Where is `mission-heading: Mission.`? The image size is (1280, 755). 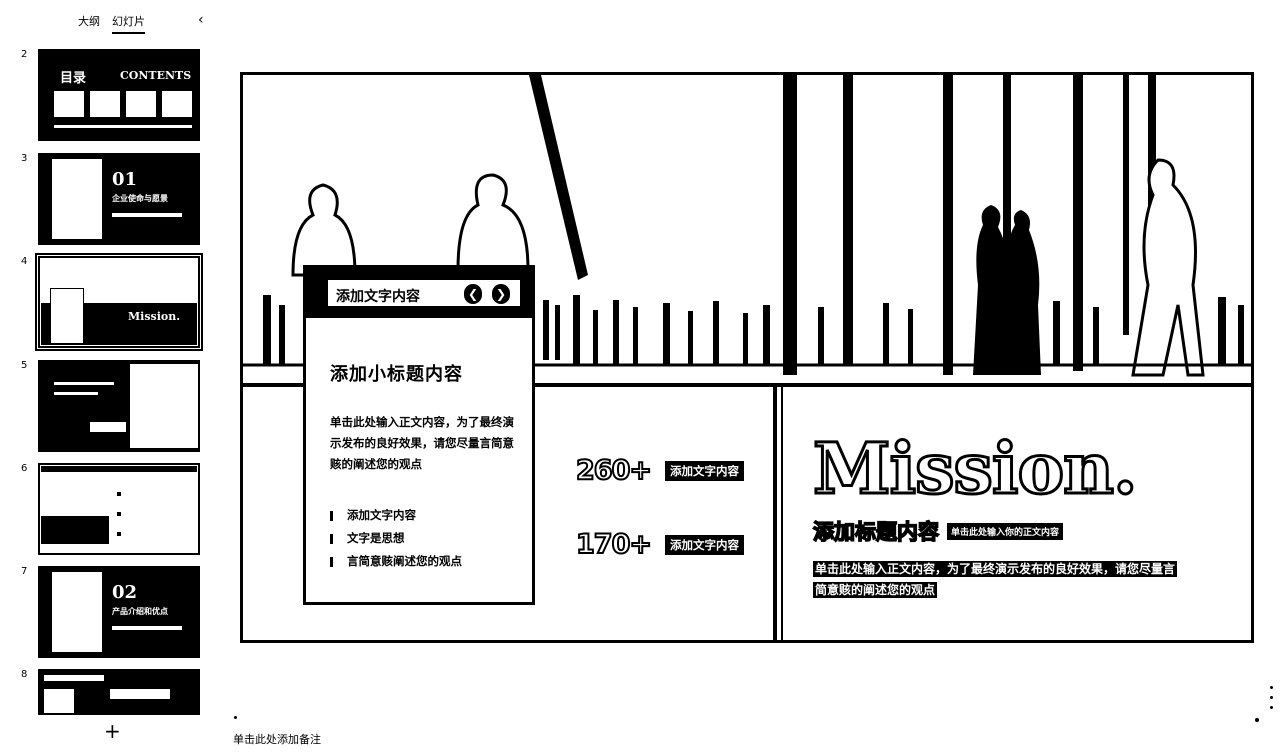
mission-heading: Mission. is located at coordinates (974, 469).